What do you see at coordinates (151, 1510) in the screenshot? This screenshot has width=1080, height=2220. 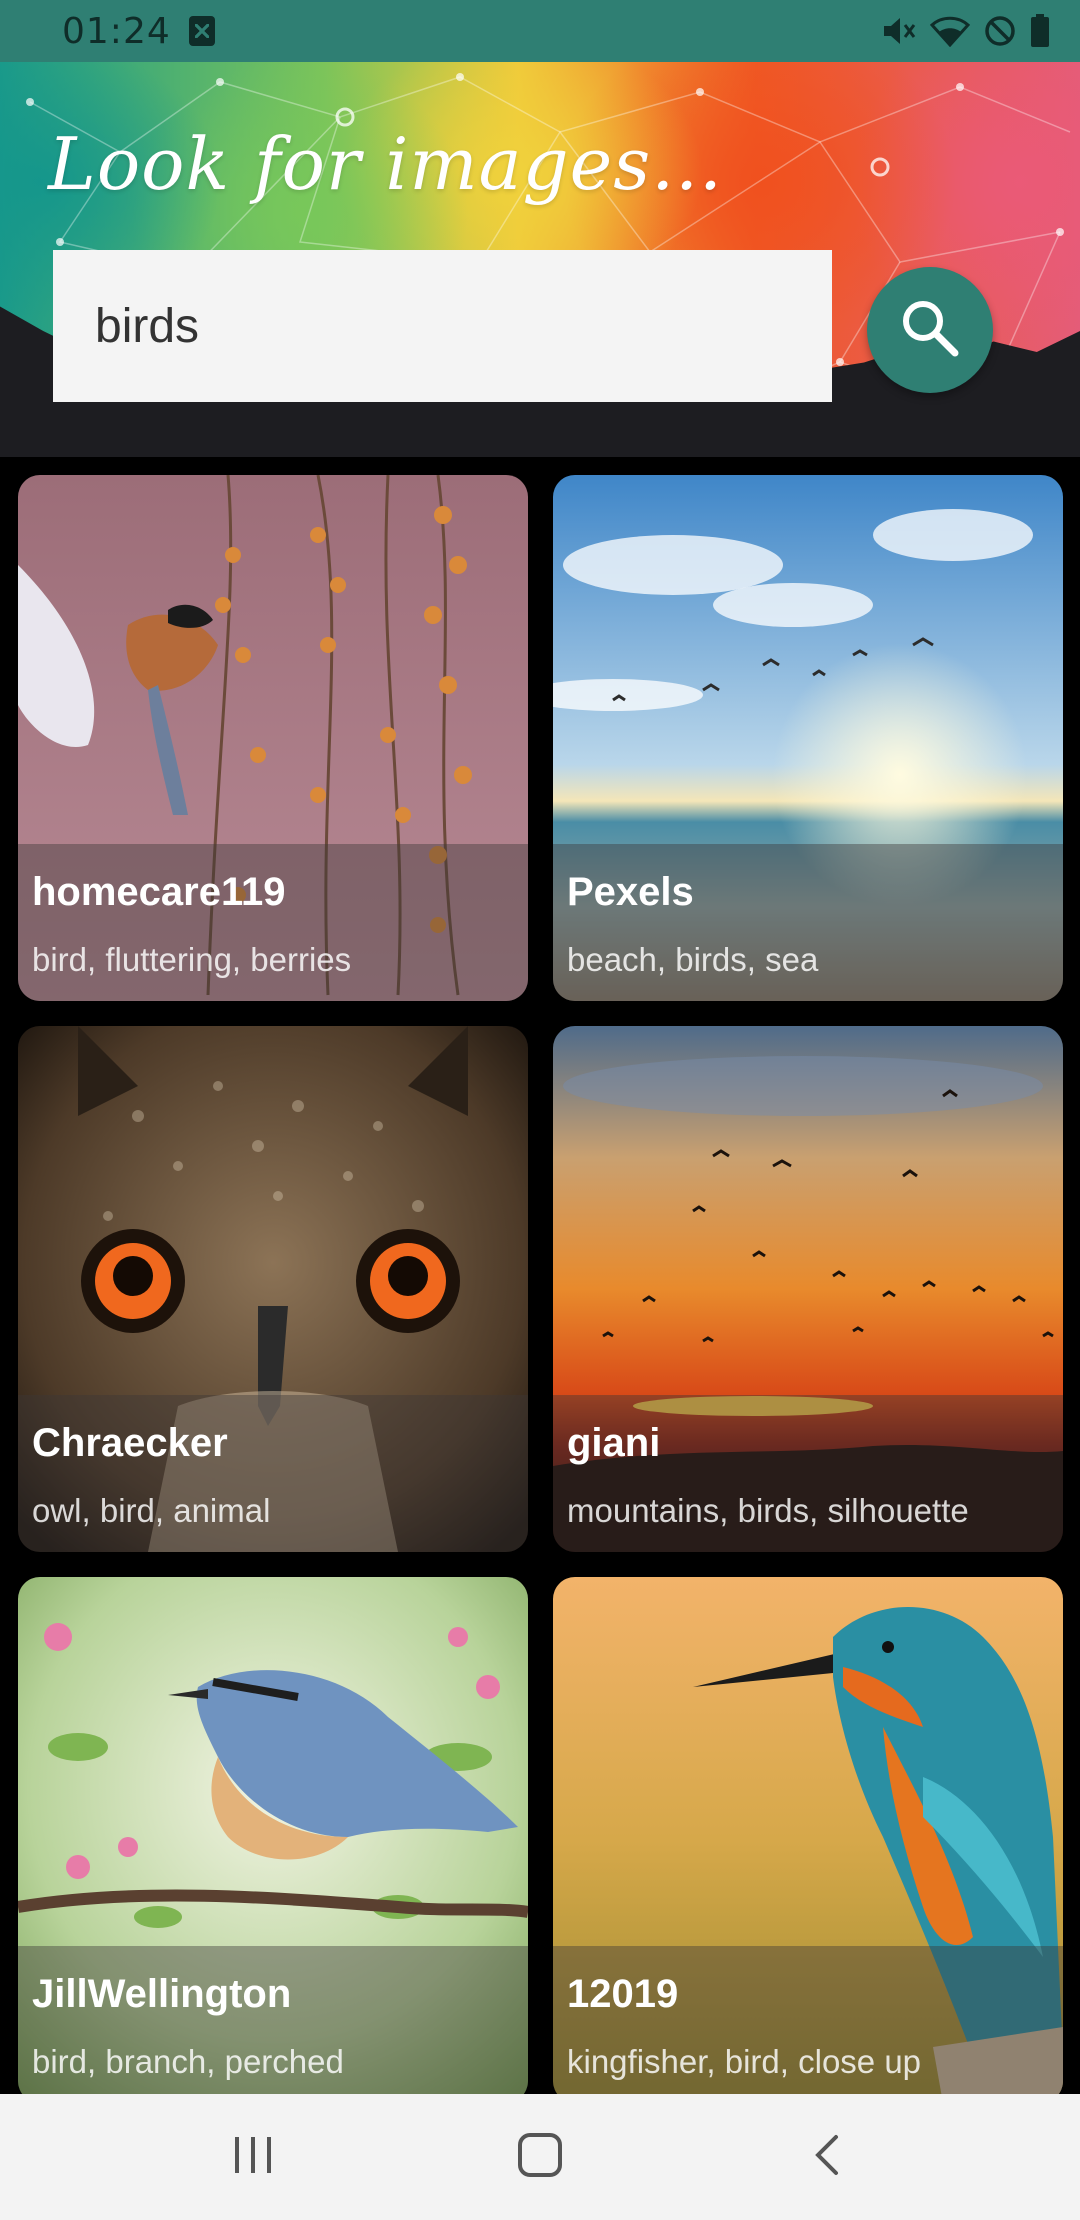 I see `card-tags: owl, bird, animal` at bounding box center [151, 1510].